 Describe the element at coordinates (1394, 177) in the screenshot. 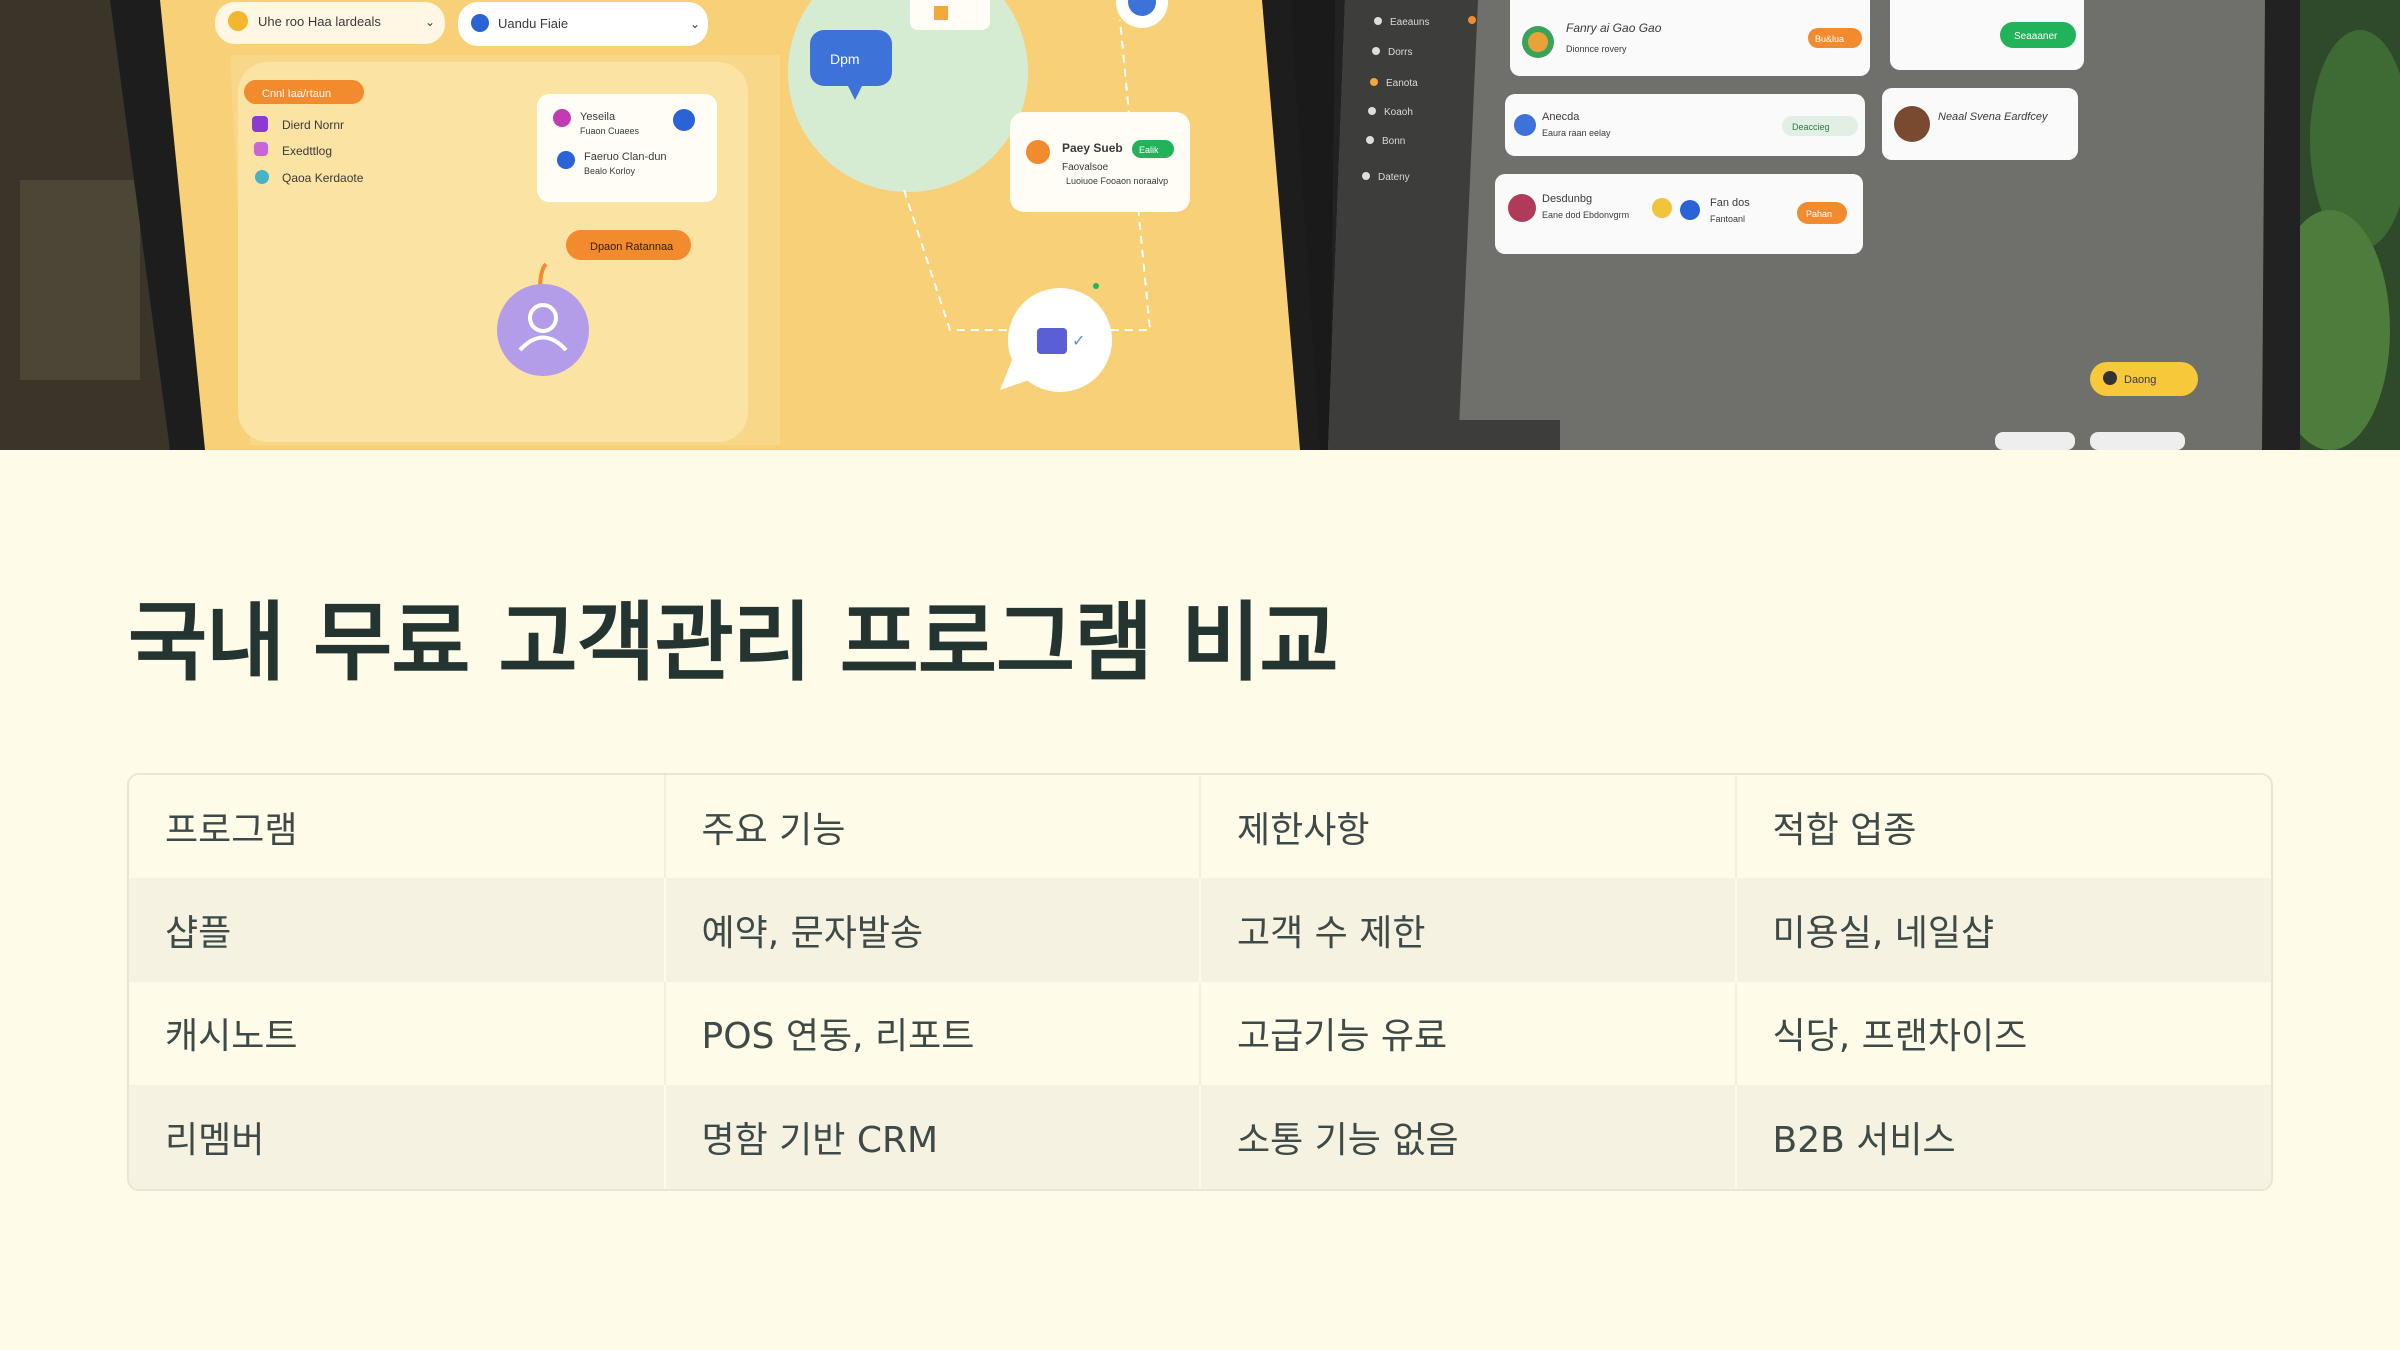

I see `hero-sidebar-item: Dateny` at that location.